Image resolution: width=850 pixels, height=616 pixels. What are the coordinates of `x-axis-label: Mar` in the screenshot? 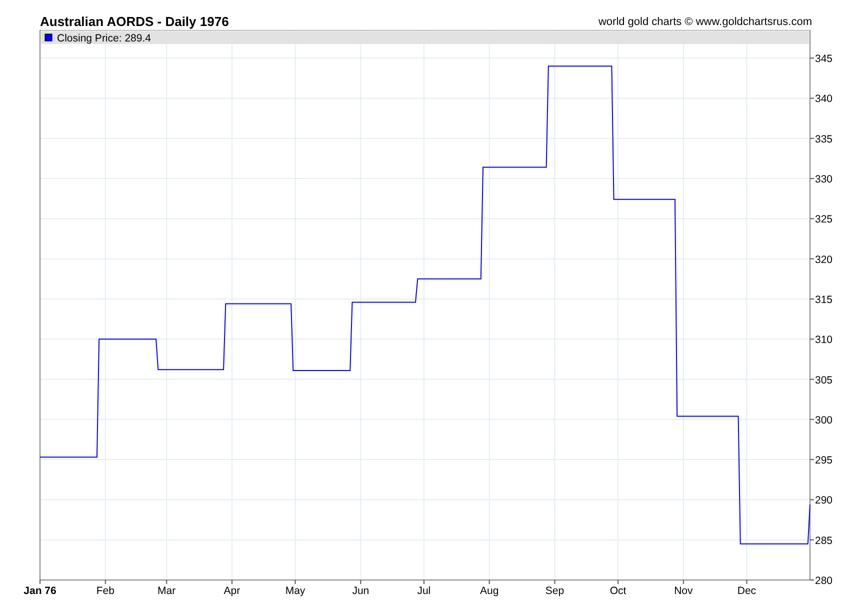 It's located at (167, 591).